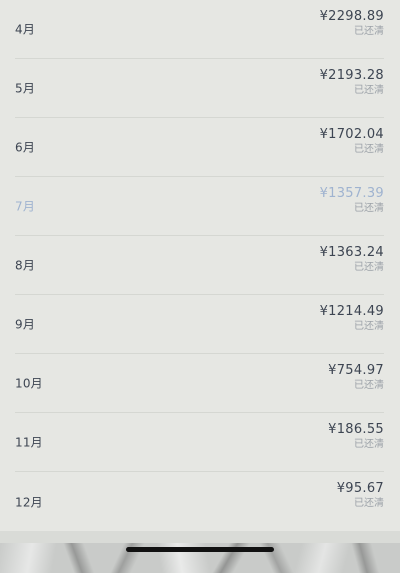  Describe the element at coordinates (351, 252) in the screenshot. I see `amount-value: ¥1363.24` at that location.